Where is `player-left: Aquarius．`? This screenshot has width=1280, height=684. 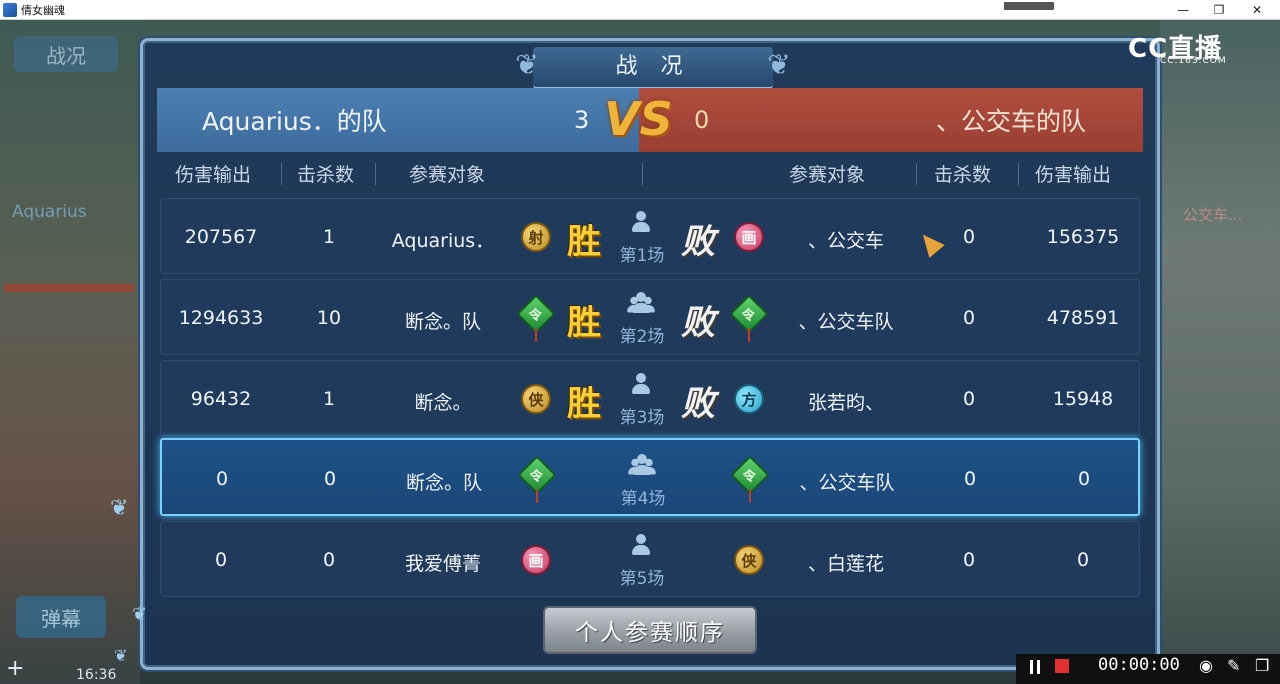
player-left: Aquarius． is located at coordinates (443, 241).